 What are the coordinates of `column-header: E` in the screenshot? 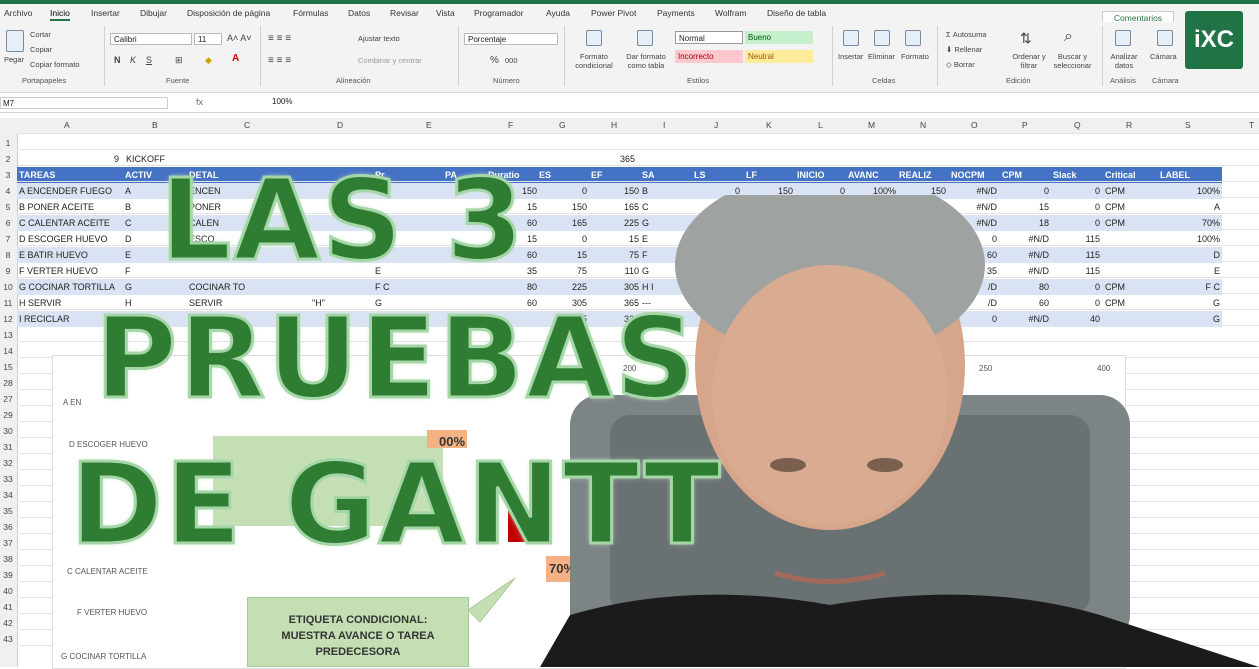 It's located at (429, 125).